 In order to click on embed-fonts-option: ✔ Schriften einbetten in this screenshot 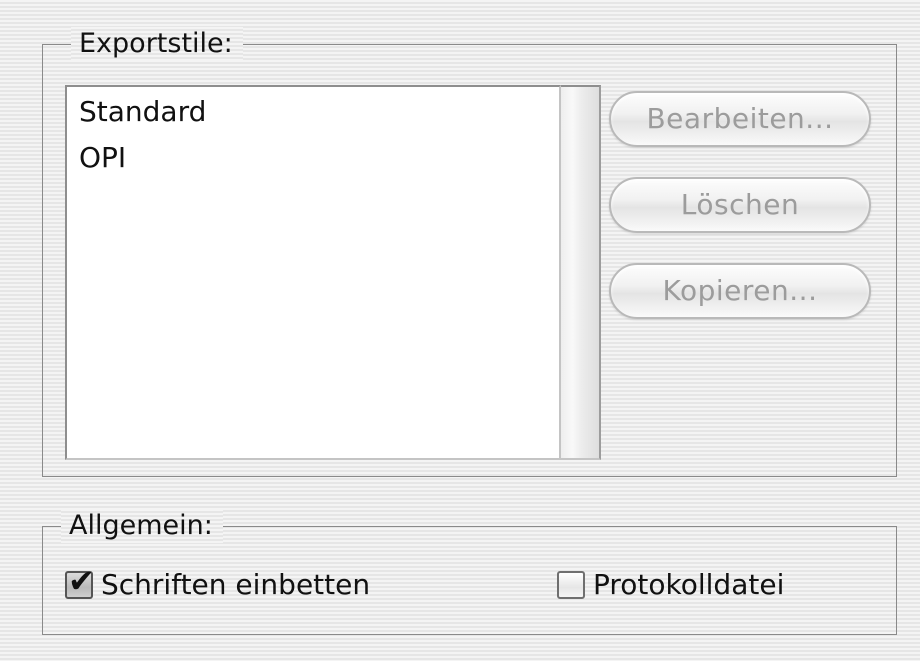, I will do `click(218, 584)`.